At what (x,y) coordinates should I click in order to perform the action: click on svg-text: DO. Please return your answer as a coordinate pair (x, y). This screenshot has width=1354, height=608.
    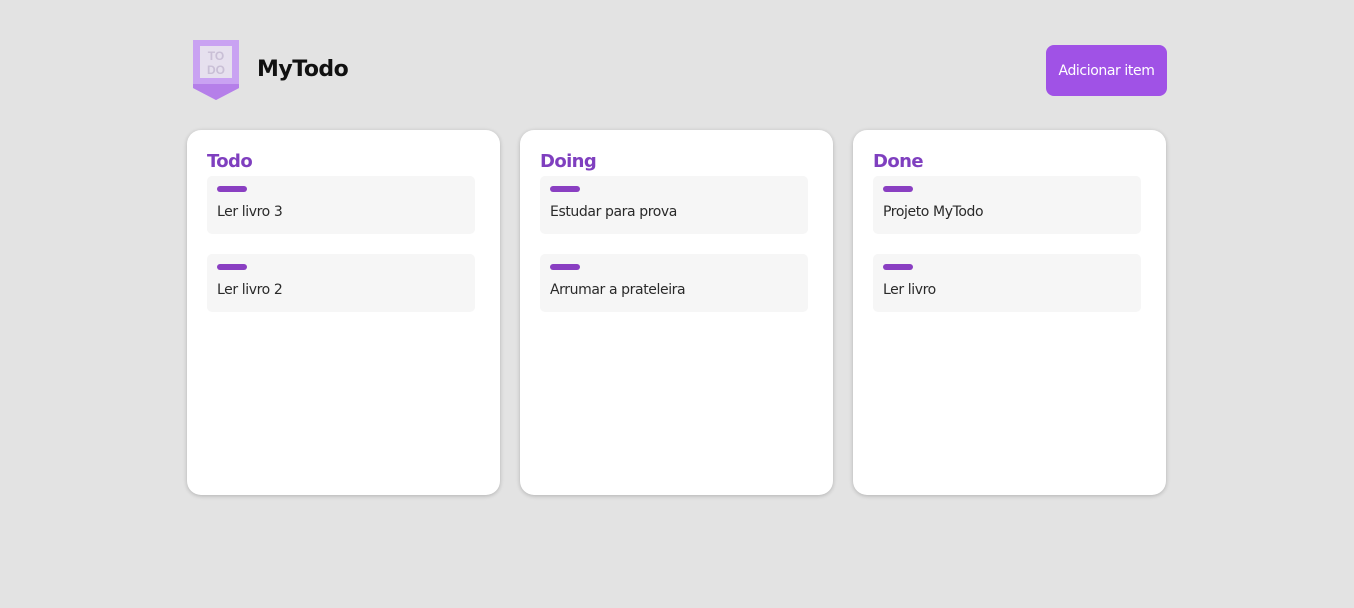
    Looking at the image, I should click on (216, 70).